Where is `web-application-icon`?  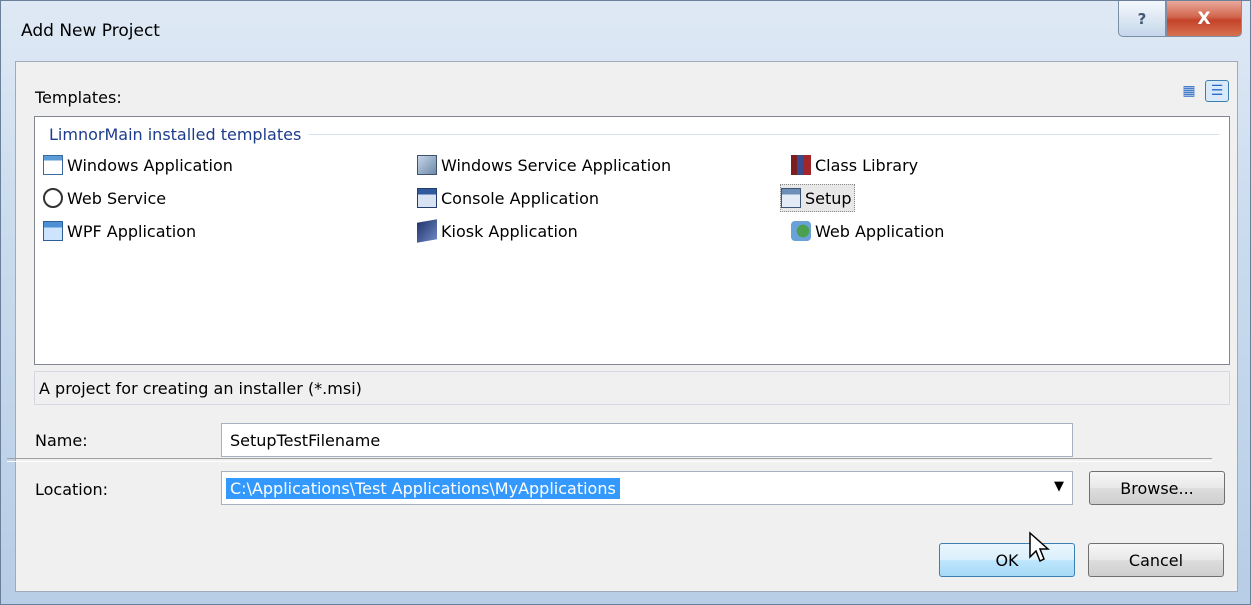 web-application-icon is located at coordinates (801, 231).